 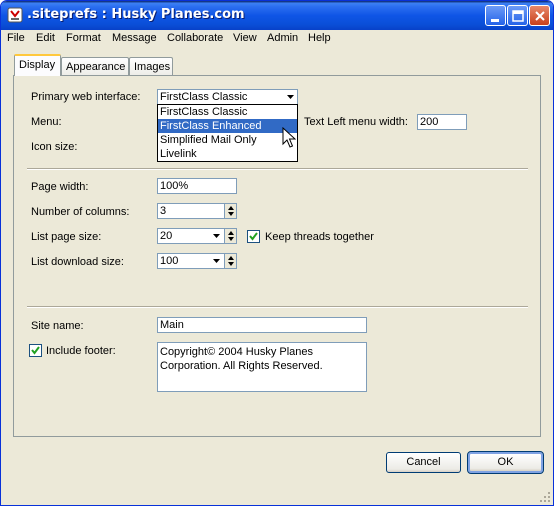 I want to click on include-footer-label: Include footer:, so click(x=81, y=351).